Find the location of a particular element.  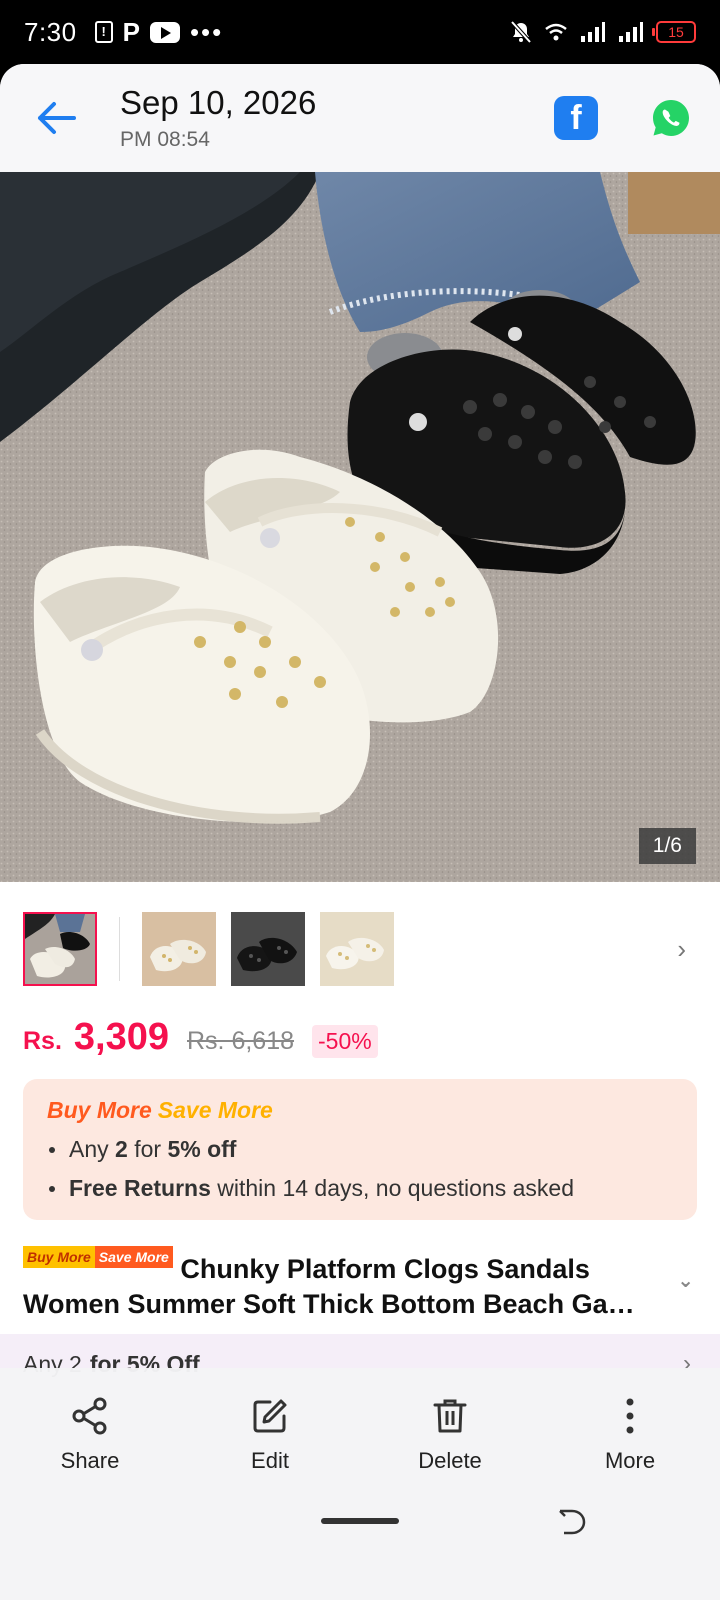

promo-line1-off: 5% off is located at coordinates (202, 1149).